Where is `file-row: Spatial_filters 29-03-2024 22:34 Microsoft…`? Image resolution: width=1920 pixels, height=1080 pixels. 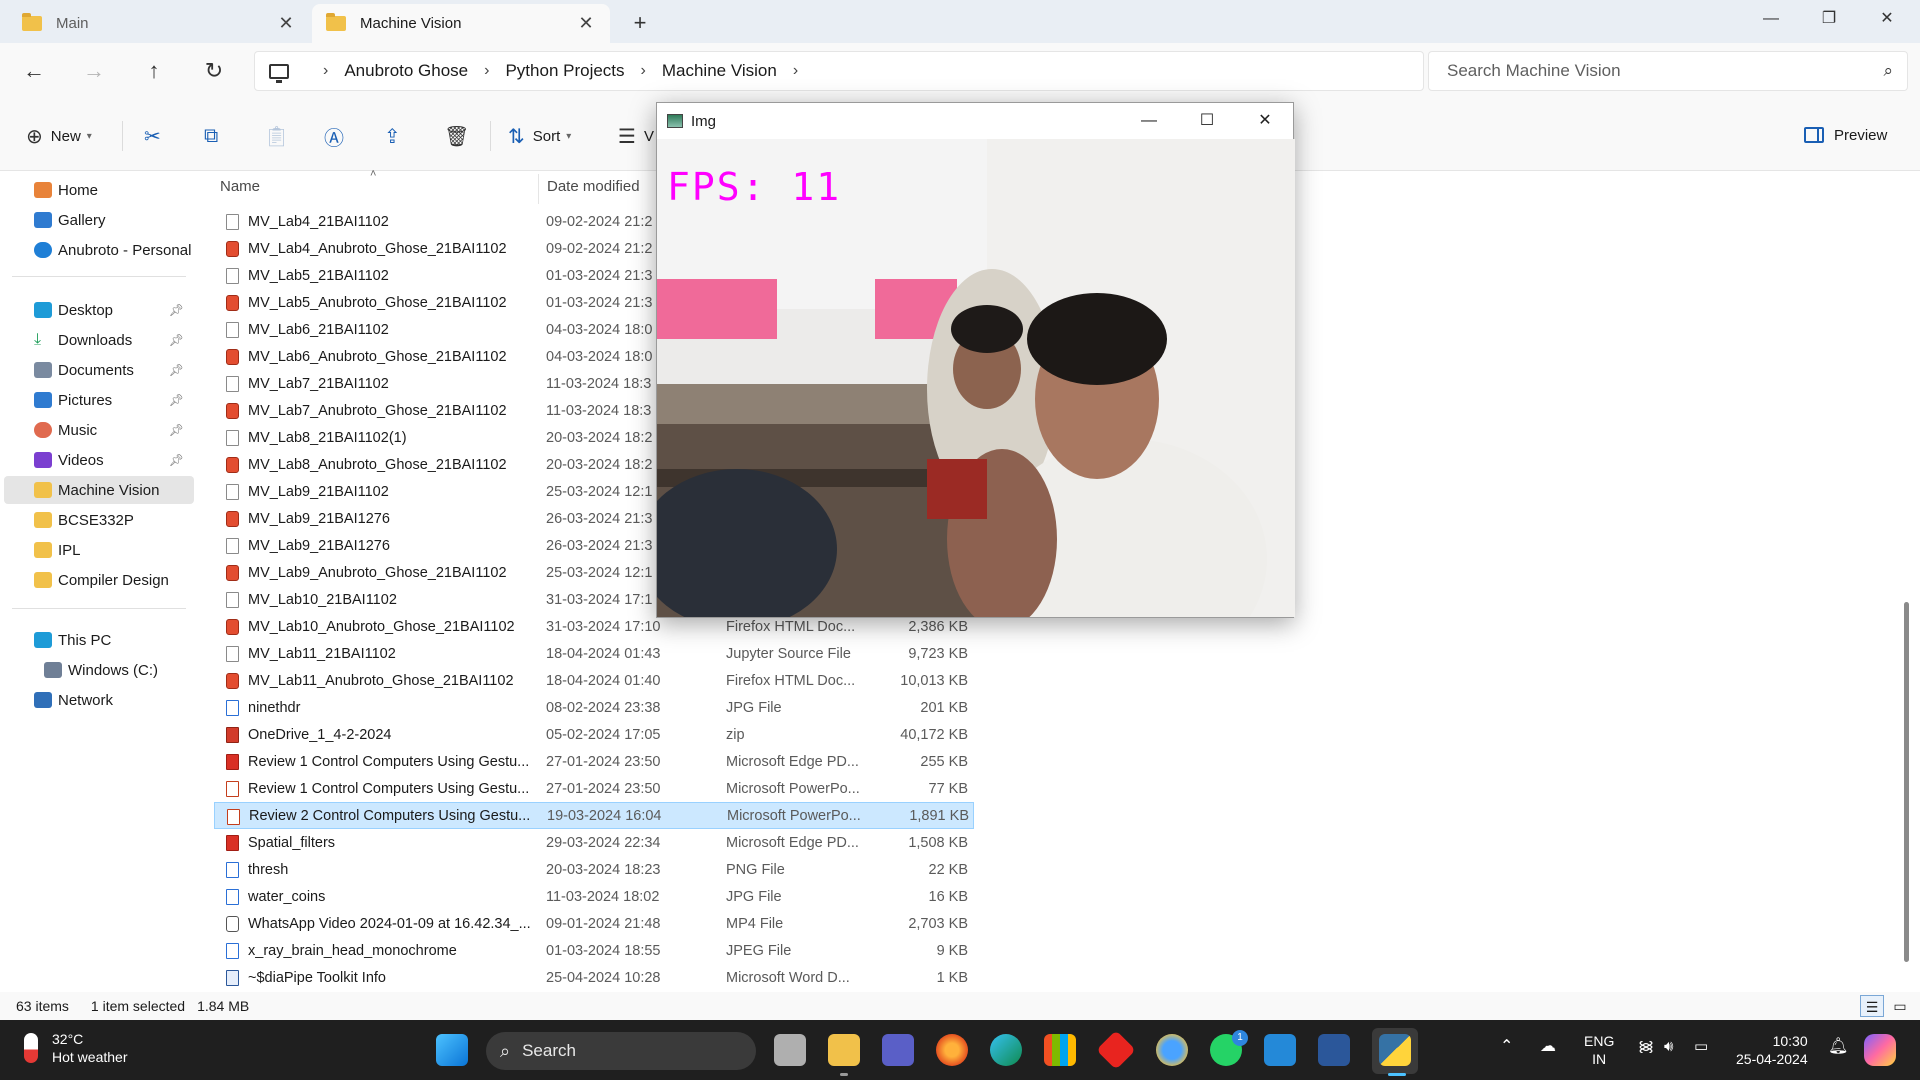 file-row: Spatial_filters 29-03-2024 22:34 Microsoft… is located at coordinates (594, 842).